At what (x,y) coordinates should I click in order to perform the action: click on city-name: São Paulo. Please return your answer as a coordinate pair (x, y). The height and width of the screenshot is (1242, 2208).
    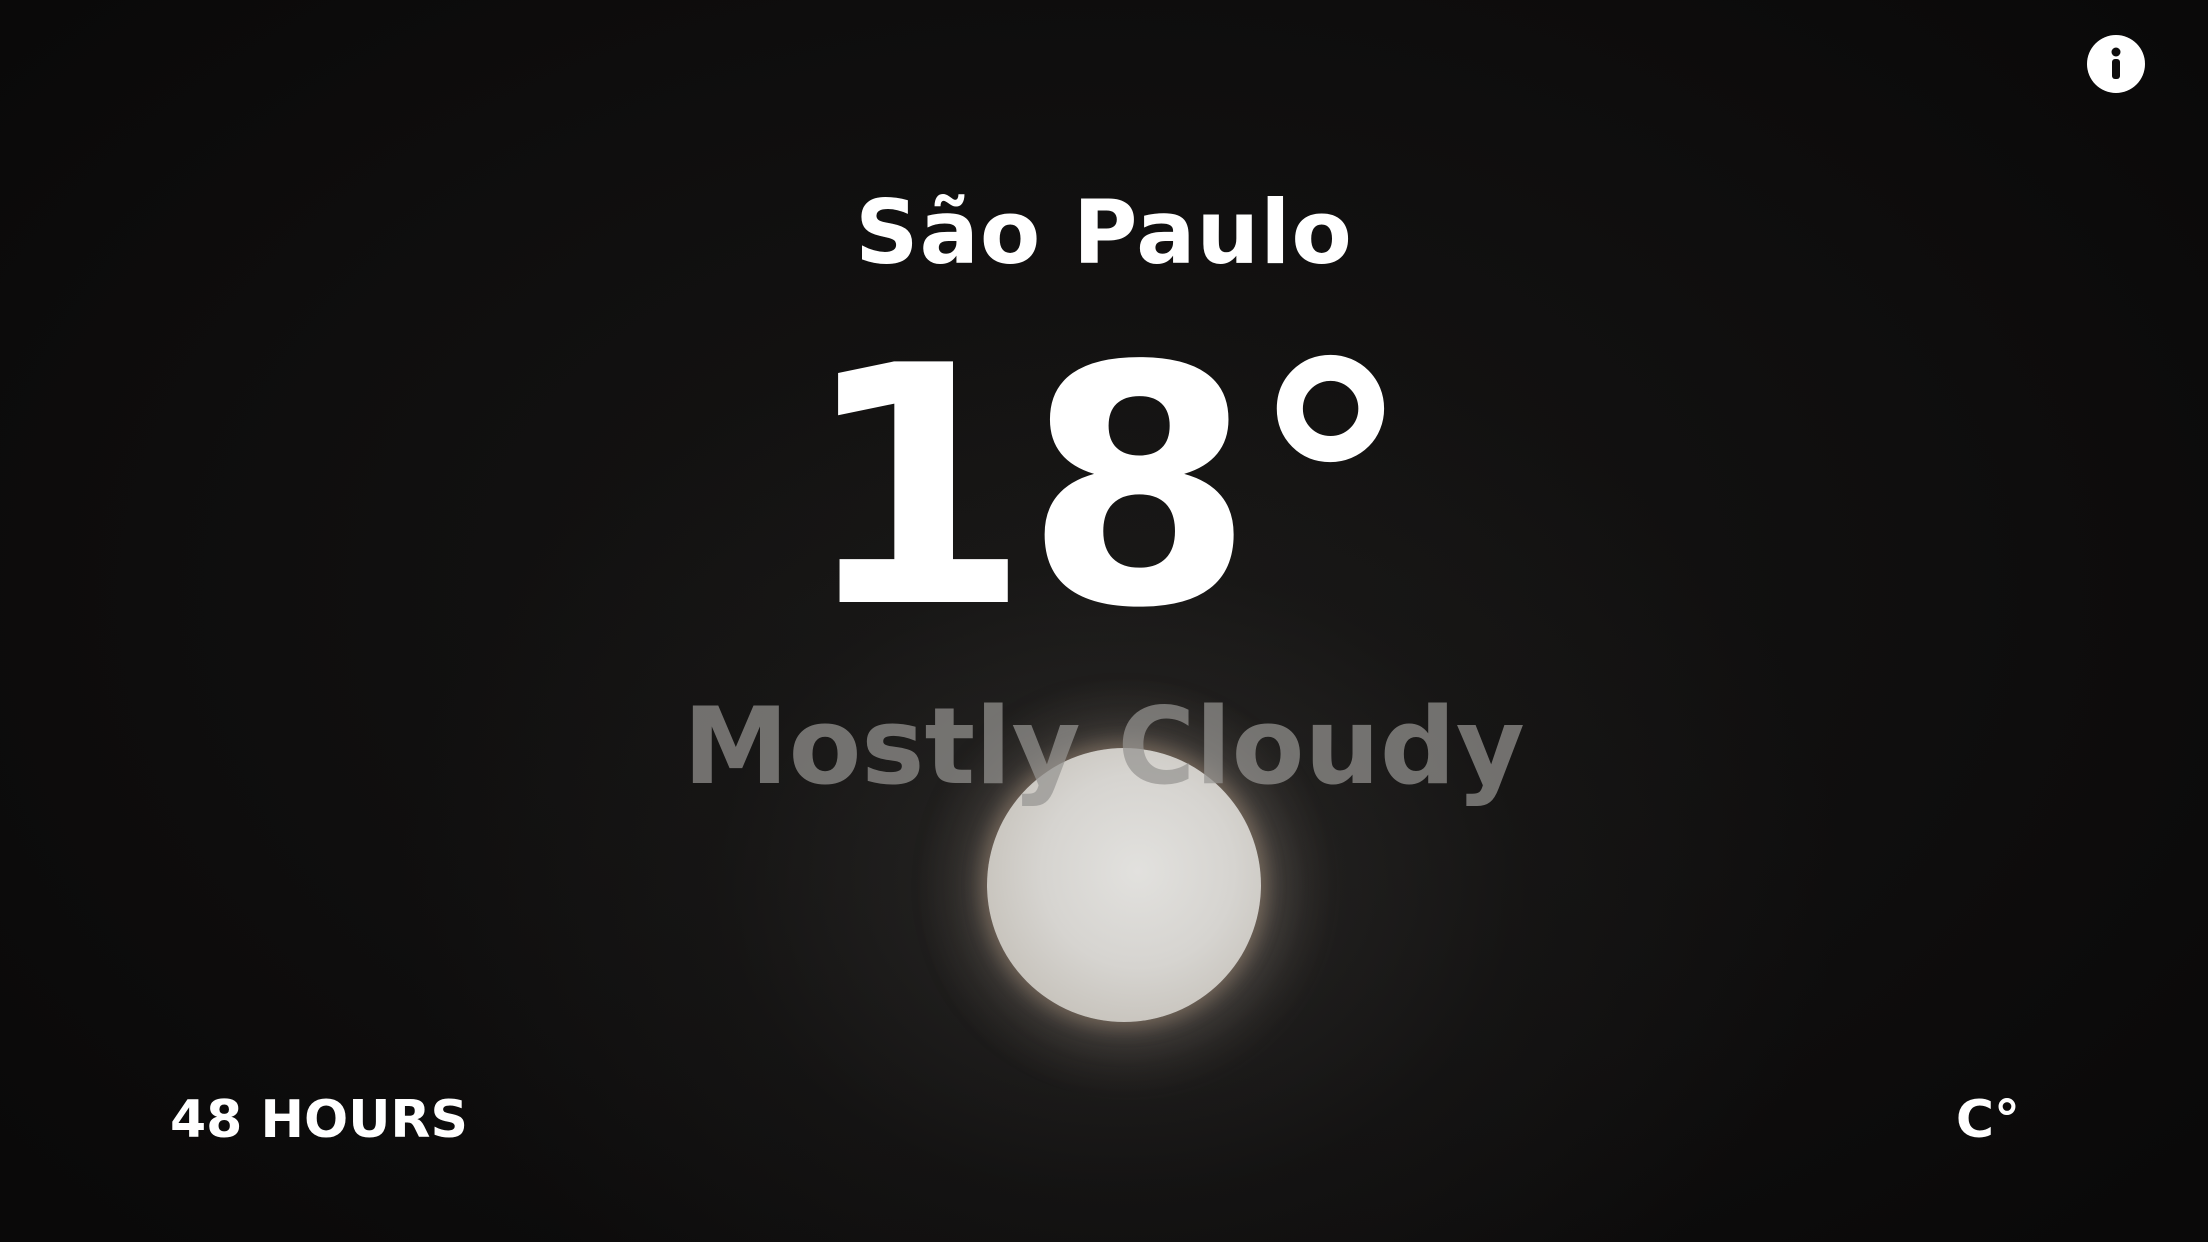
    Looking at the image, I should click on (1104, 232).